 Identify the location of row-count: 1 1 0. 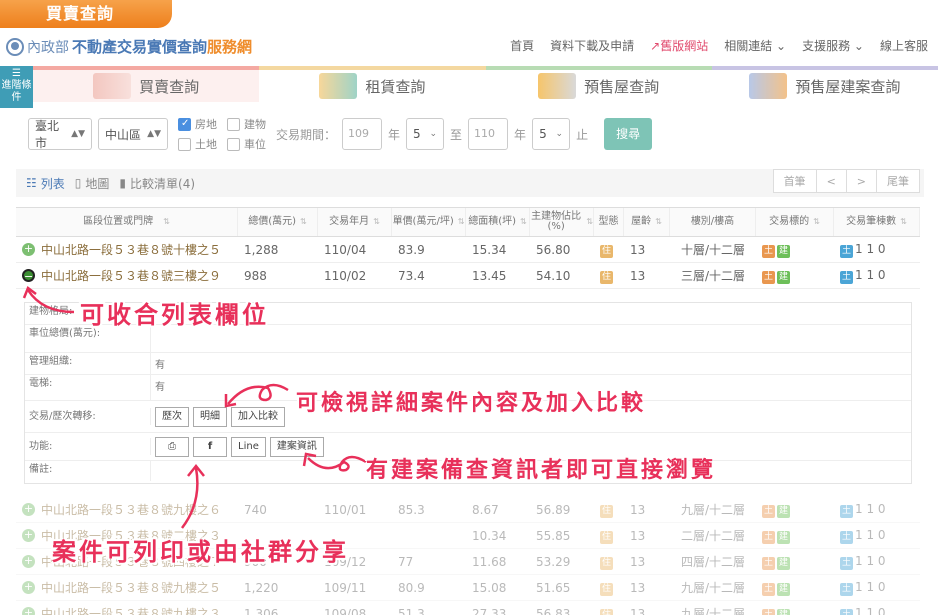
(870, 610).